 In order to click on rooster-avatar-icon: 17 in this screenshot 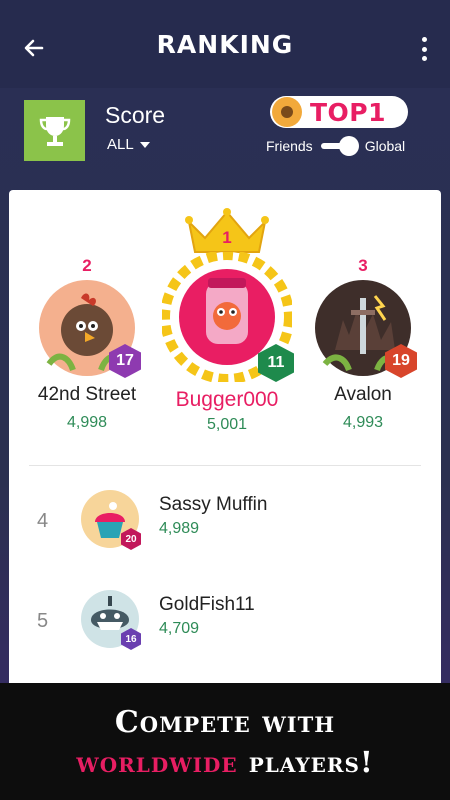, I will do `click(90, 329)`.